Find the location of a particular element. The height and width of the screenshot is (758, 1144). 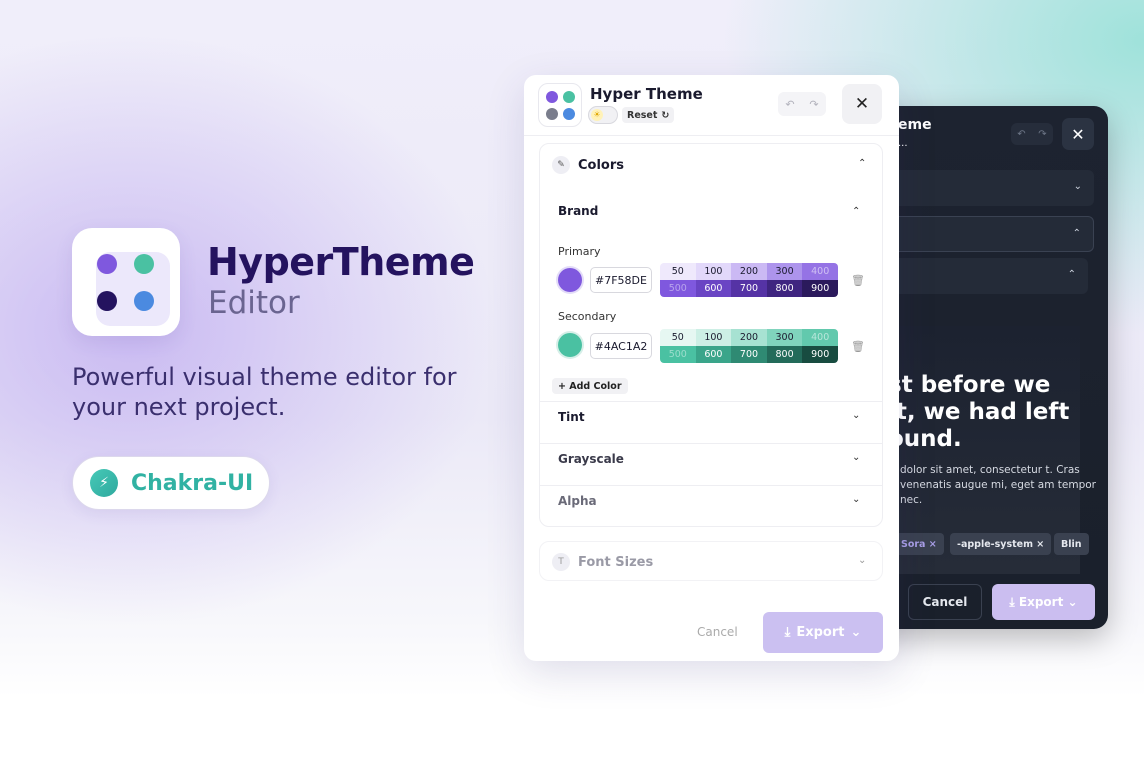

add-color-button: + Add Color is located at coordinates (590, 386).